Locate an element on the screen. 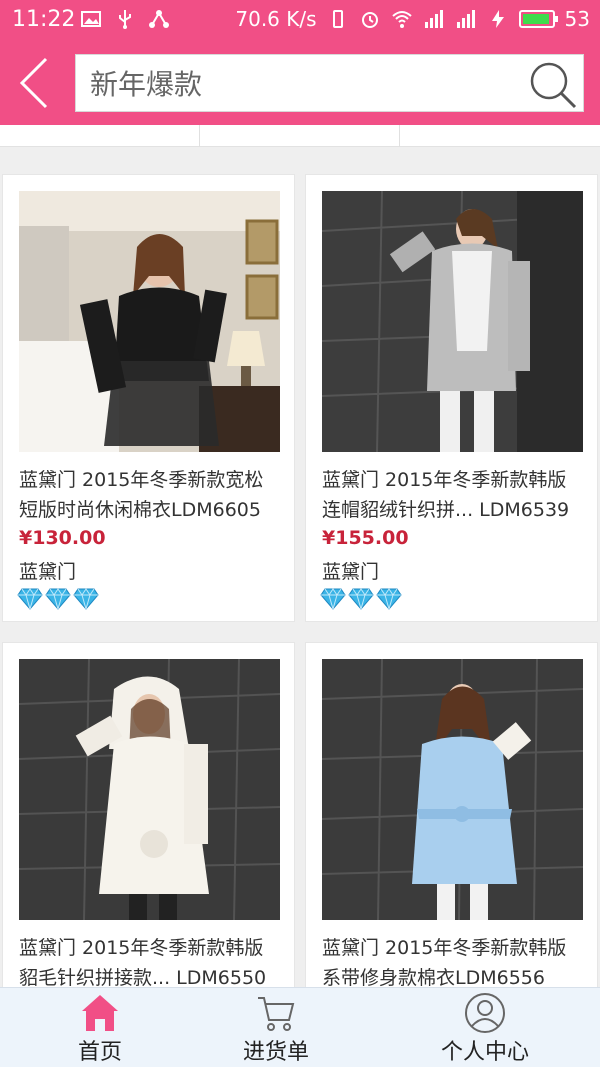 This screenshot has width=600, height=1067. user-icon is located at coordinates (485, 1013).